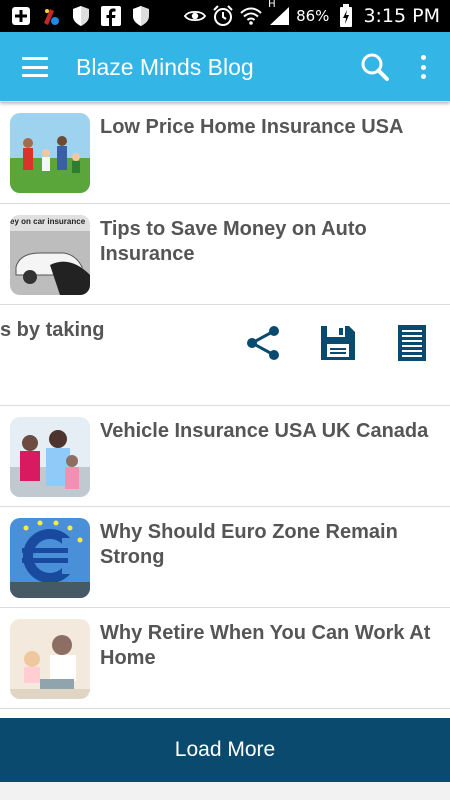  I want to click on clock: 3:15 PM, so click(401, 16).